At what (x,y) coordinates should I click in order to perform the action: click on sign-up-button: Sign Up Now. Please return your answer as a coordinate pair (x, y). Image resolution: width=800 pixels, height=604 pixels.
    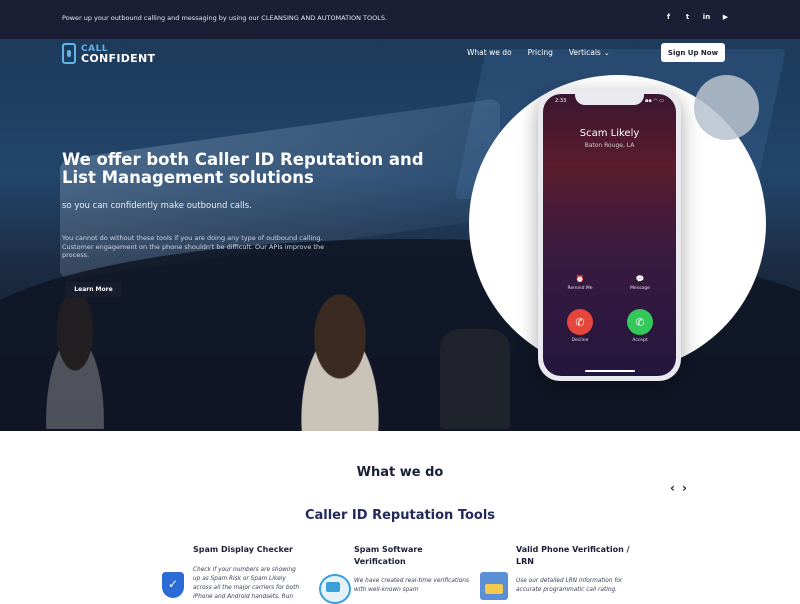
    Looking at the image, I should click on (693, 52).